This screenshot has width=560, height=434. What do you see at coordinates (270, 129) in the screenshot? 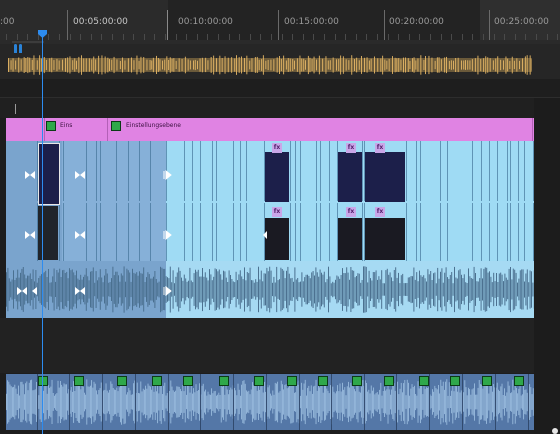
I see `adjustment-layer-clip` at bounding box center [270, 129].